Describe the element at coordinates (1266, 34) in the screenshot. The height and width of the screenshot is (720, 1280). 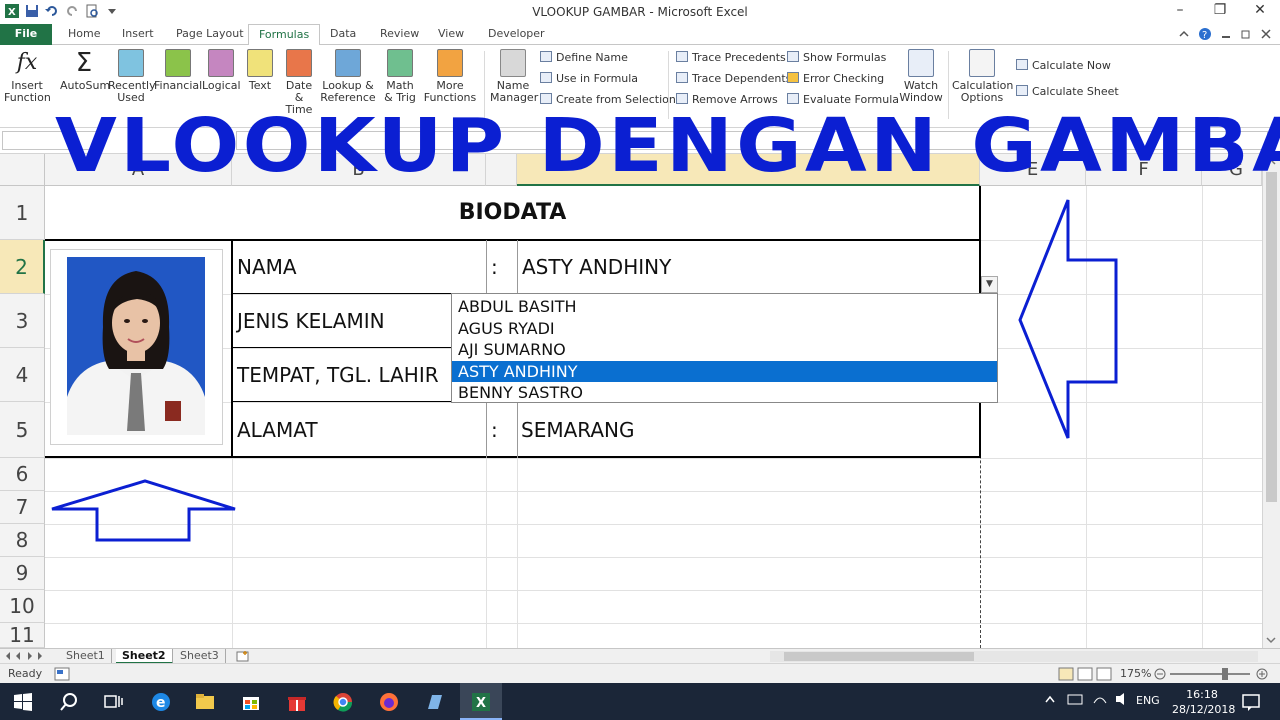
I see `workbook-close-icon` at that location.